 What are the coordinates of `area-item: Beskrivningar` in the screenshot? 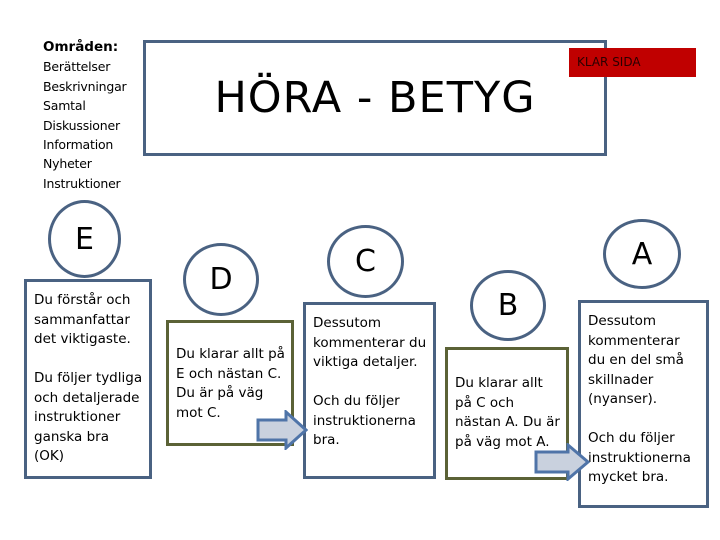 It's located at (85, 86).